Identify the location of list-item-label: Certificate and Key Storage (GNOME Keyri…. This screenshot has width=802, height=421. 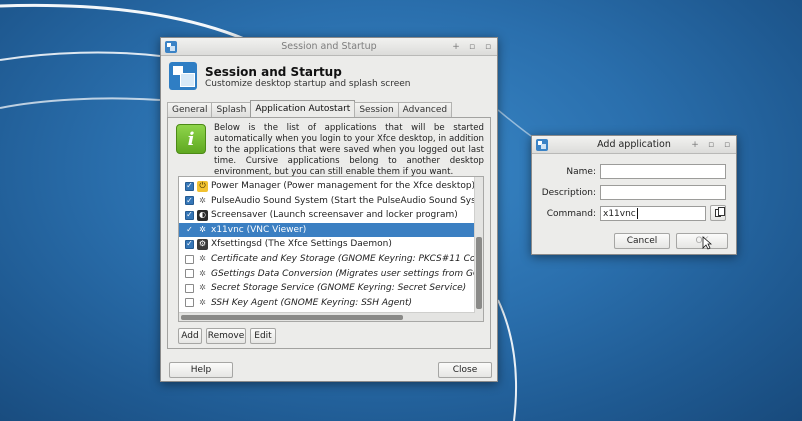
(343, 259).